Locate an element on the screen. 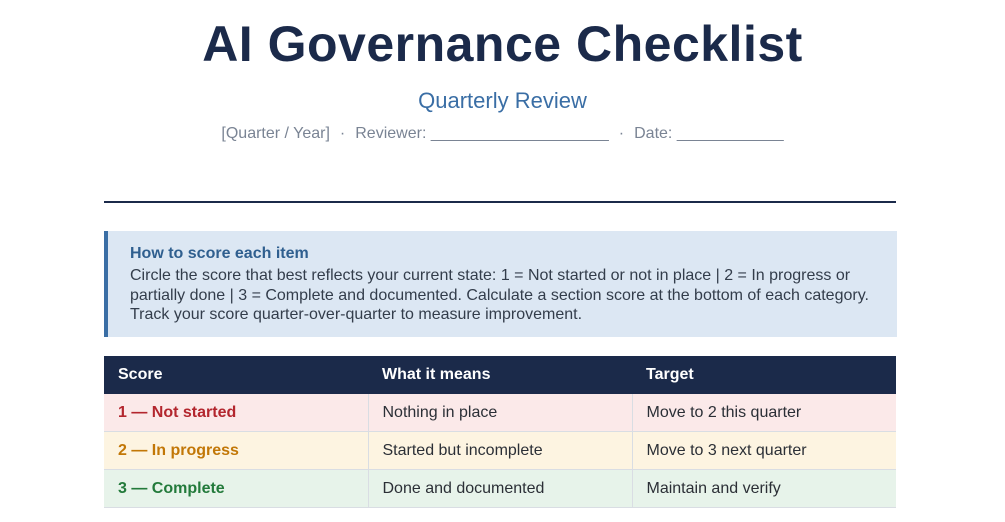 Image resolution: width=1005 pixels, height=522 pixels. quarter-placeholder: [Quarter / Year] is located at coordinates (275, 133).